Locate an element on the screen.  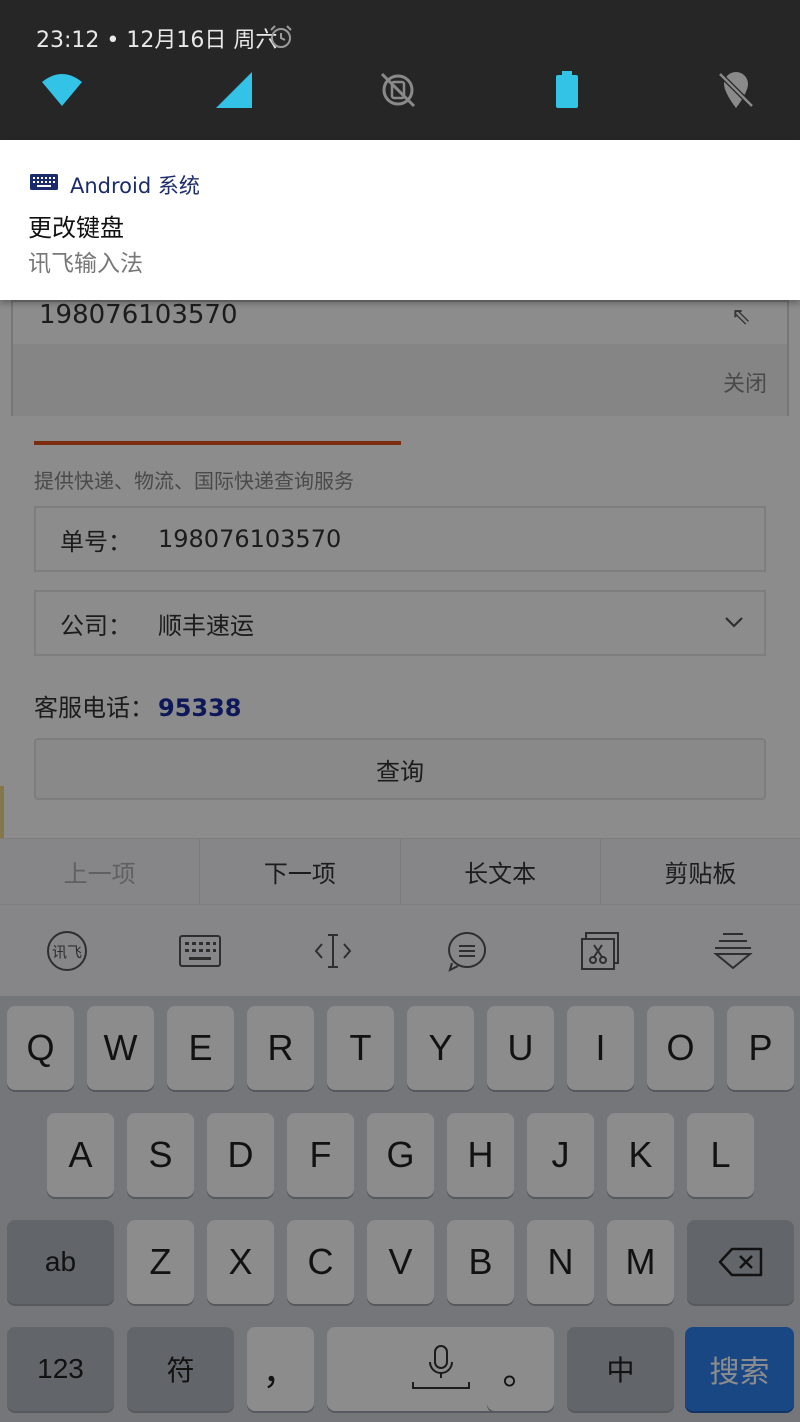
auto-rotate-off-icon is located at coordinates (398, 90).